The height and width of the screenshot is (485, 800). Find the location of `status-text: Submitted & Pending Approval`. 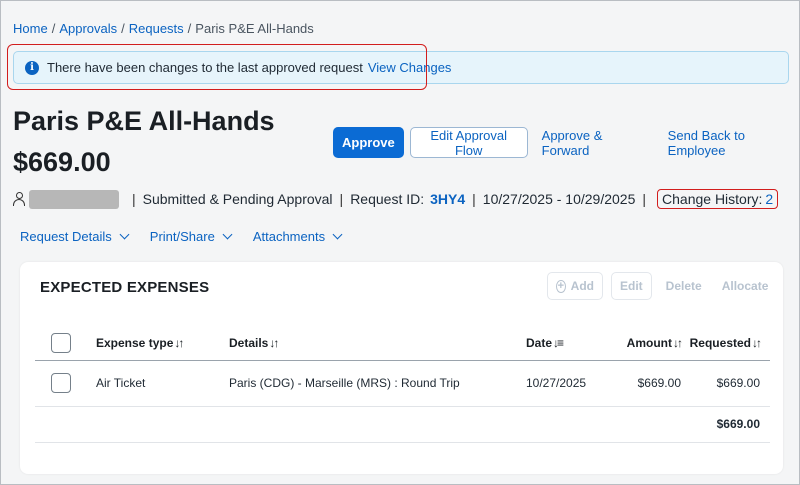

status-text: Submitted & Pending Approval is located at coordinates (237, 199).